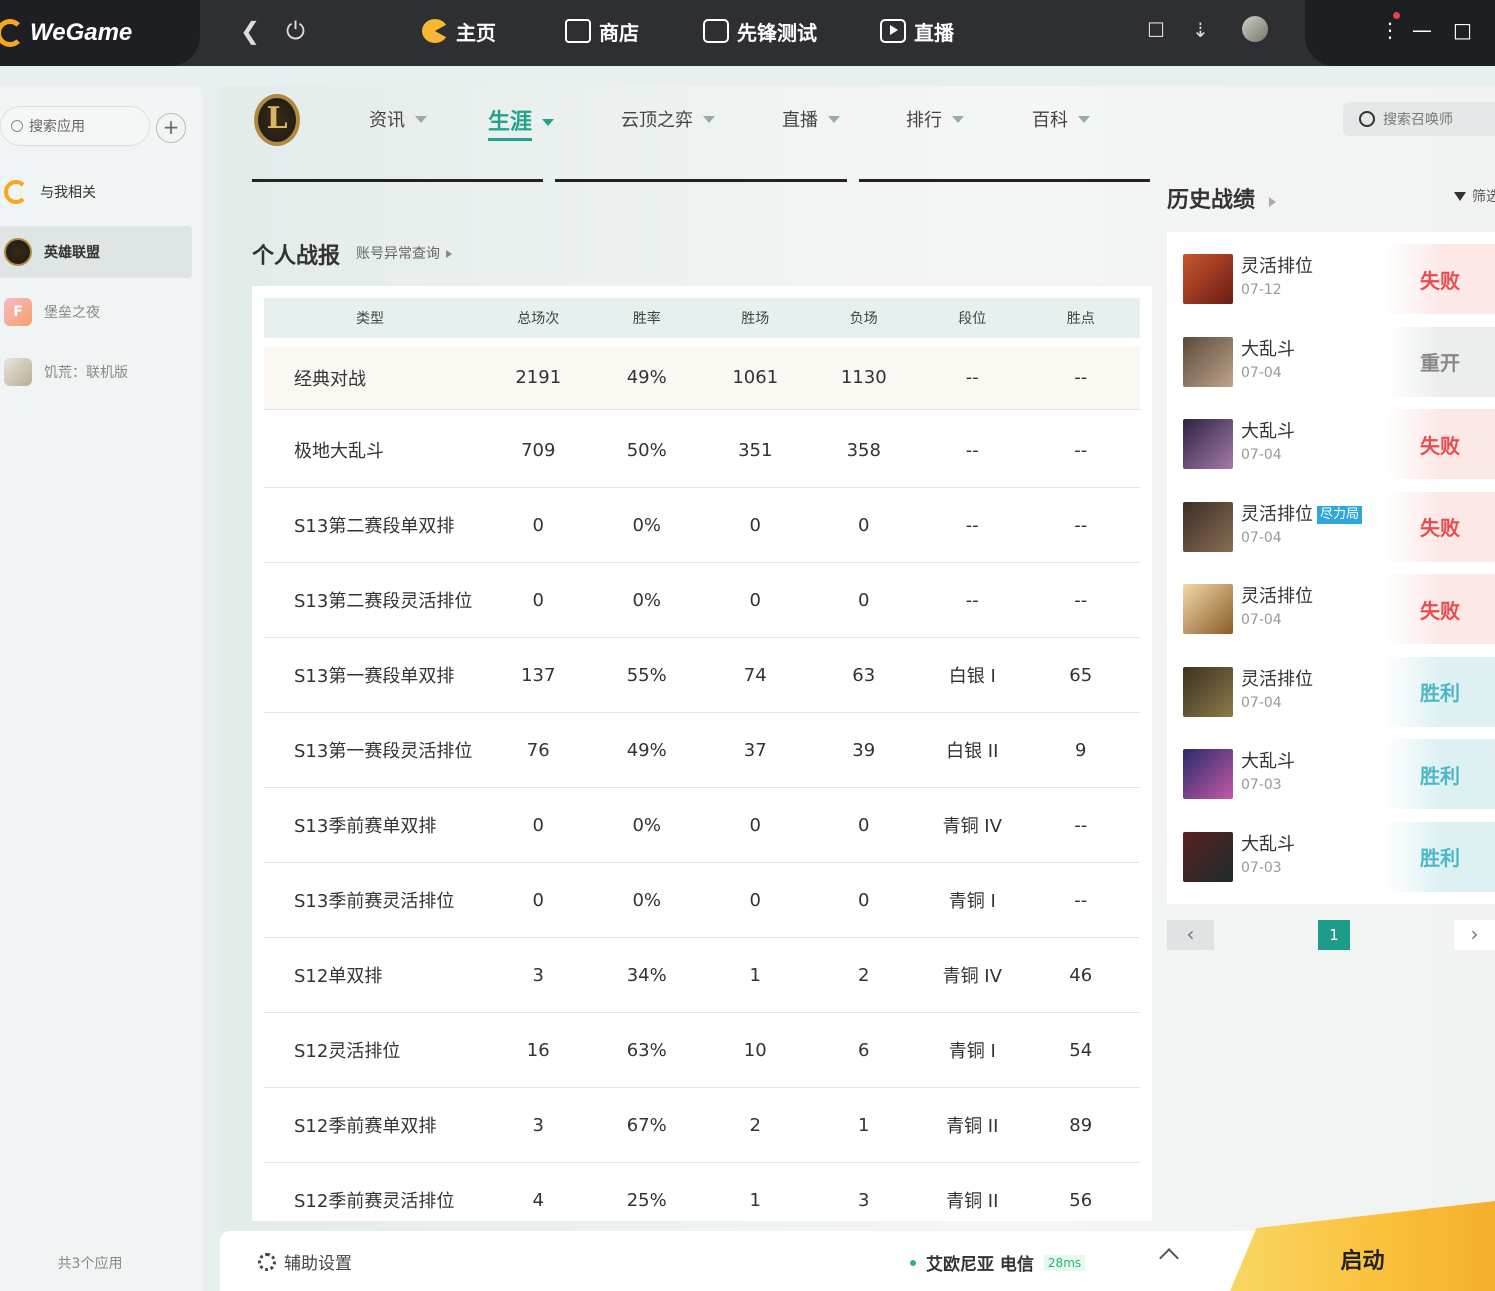 The image size is (1495, 1291). Describe the element at coordinates (398, 254) in the screenshot. I see `link-label: 账号异常查询` at that location.